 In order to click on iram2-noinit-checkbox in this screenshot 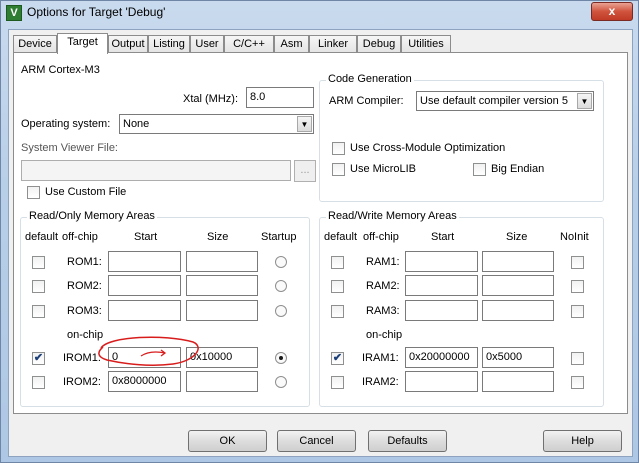, I will do `click(577, 382)`.